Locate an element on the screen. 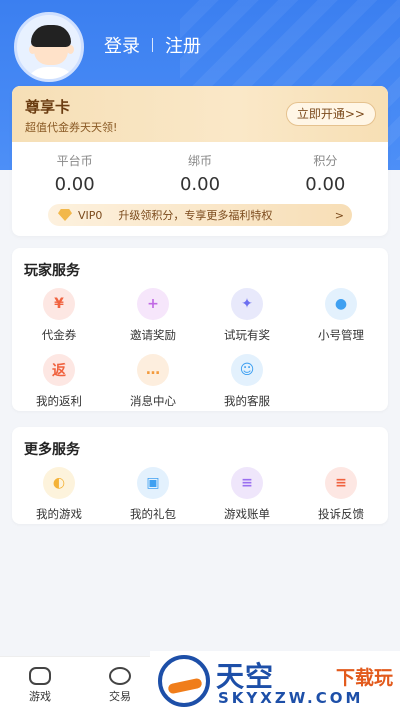 This screenshot has height=711, width=400. service-label: 游戏账单 is located at coordinates (247, 514).